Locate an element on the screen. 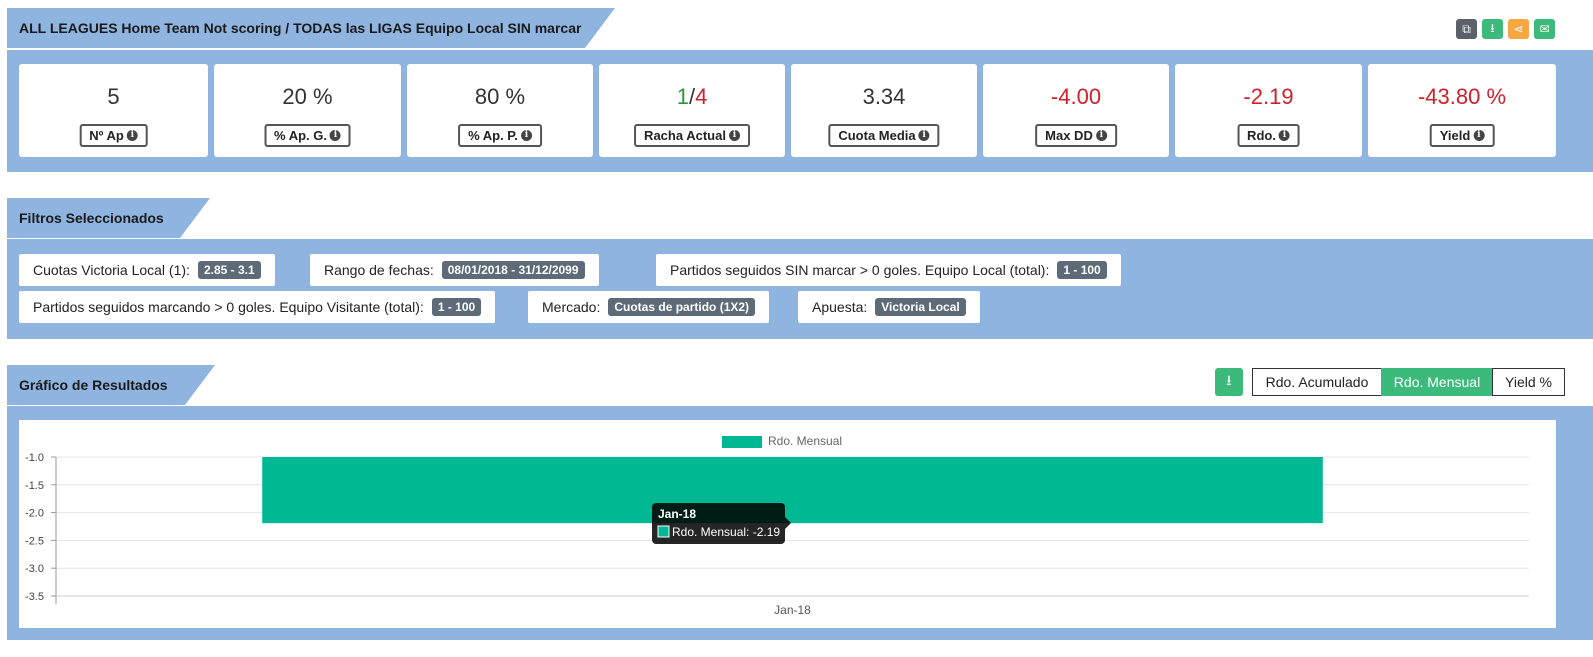 This screenshot has width=1593, height=657. filter-badge: 2.85 - 3.1 is located at coordinates (229, 270).